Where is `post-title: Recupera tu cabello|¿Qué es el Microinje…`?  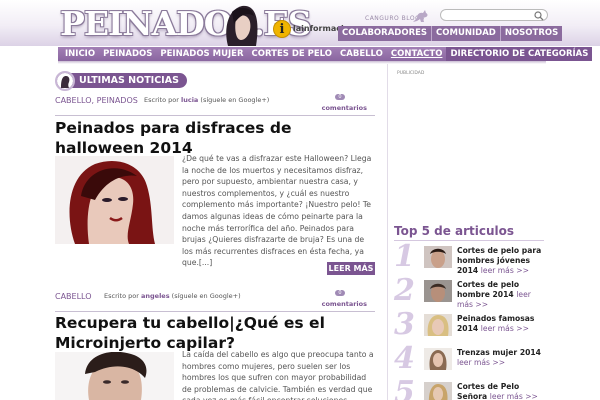 post-title: Recupera tu cabello|¿Qué es el Microinje… is located at coordinates (215, 333).